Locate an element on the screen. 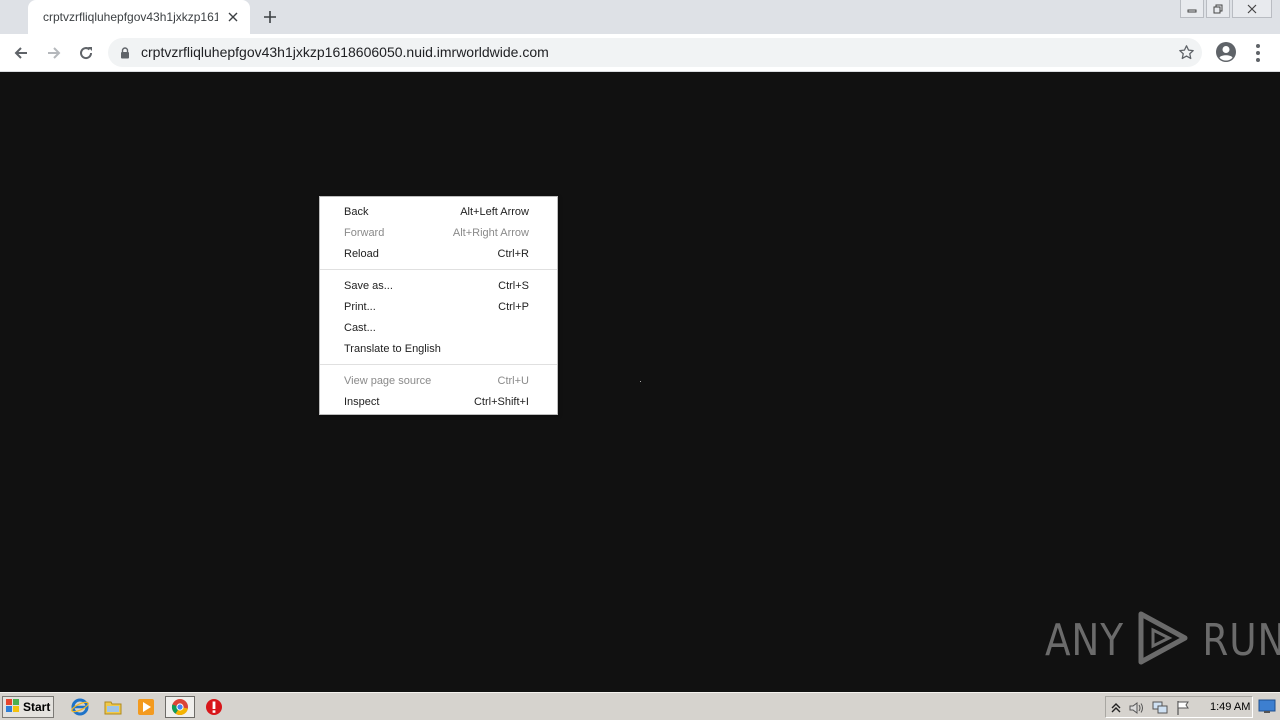 This screenshot has height=720, width=1280. start-label: Start is located at coordinates (37, 707).